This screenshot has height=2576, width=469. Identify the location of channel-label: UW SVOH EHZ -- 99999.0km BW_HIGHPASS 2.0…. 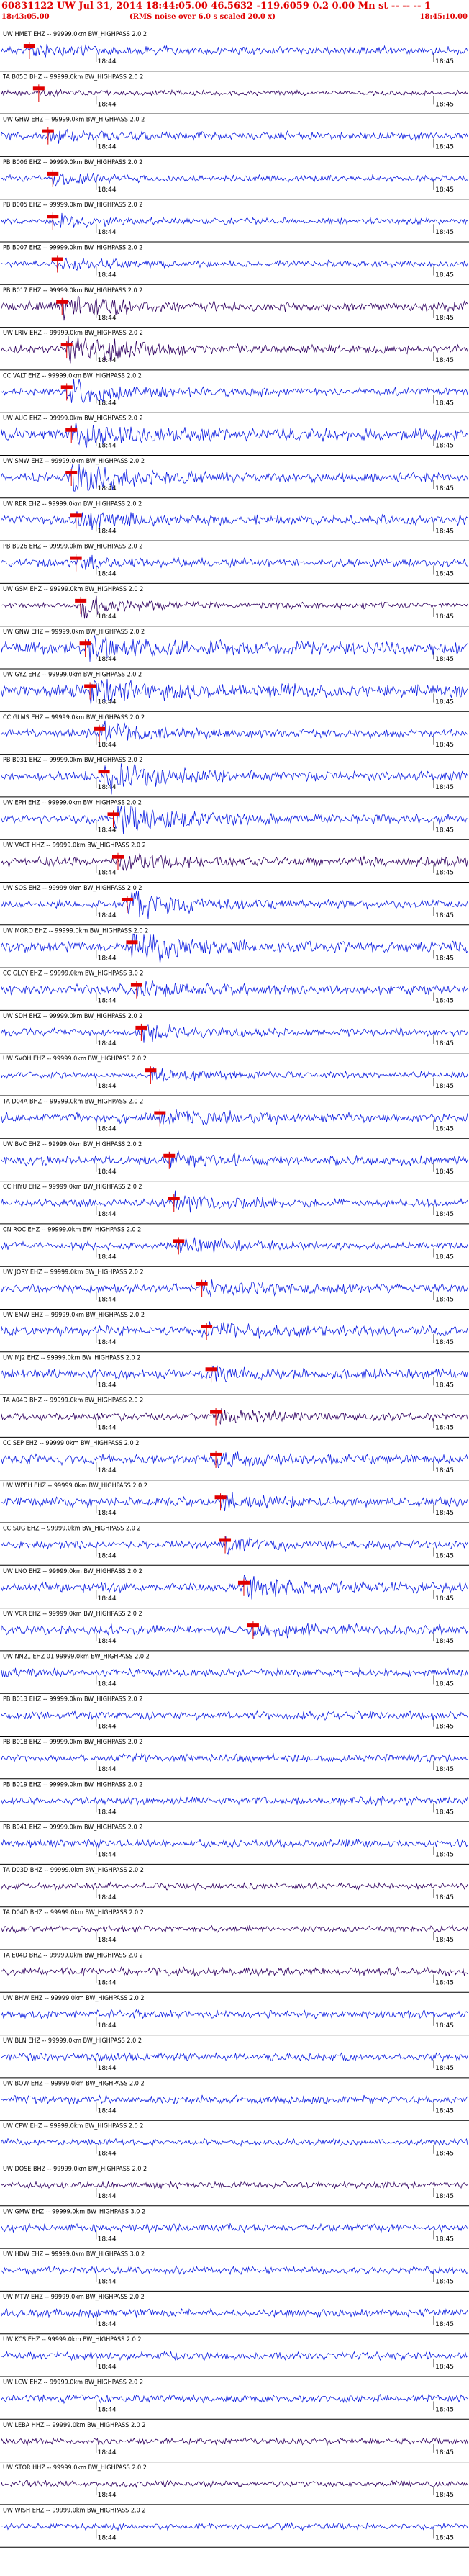
(75, 1059).